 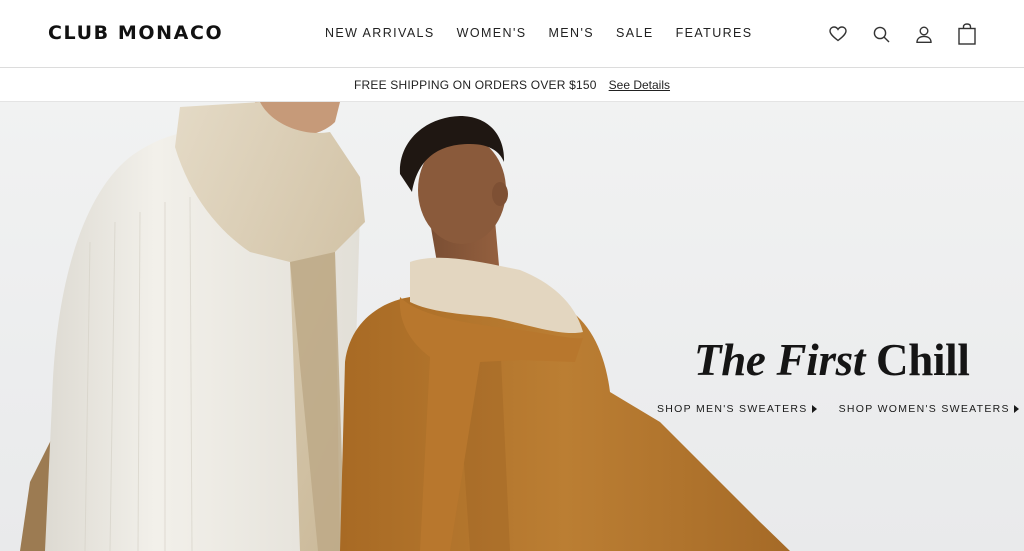 I want to click on shop-mens-sweaters-link: SHOP MEN'S SWEATERS, so click(x=737, y=409).